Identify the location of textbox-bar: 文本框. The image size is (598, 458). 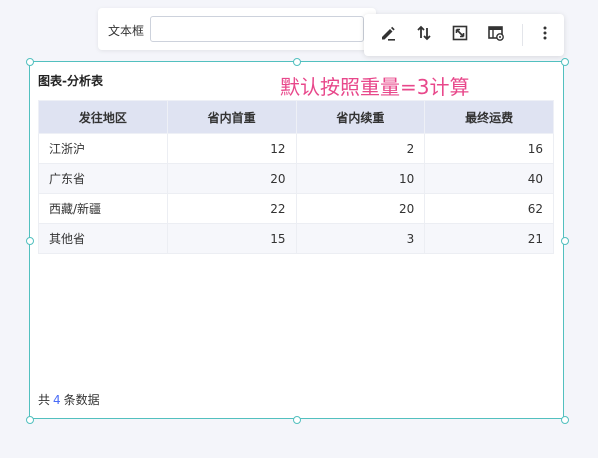
(237, 29).